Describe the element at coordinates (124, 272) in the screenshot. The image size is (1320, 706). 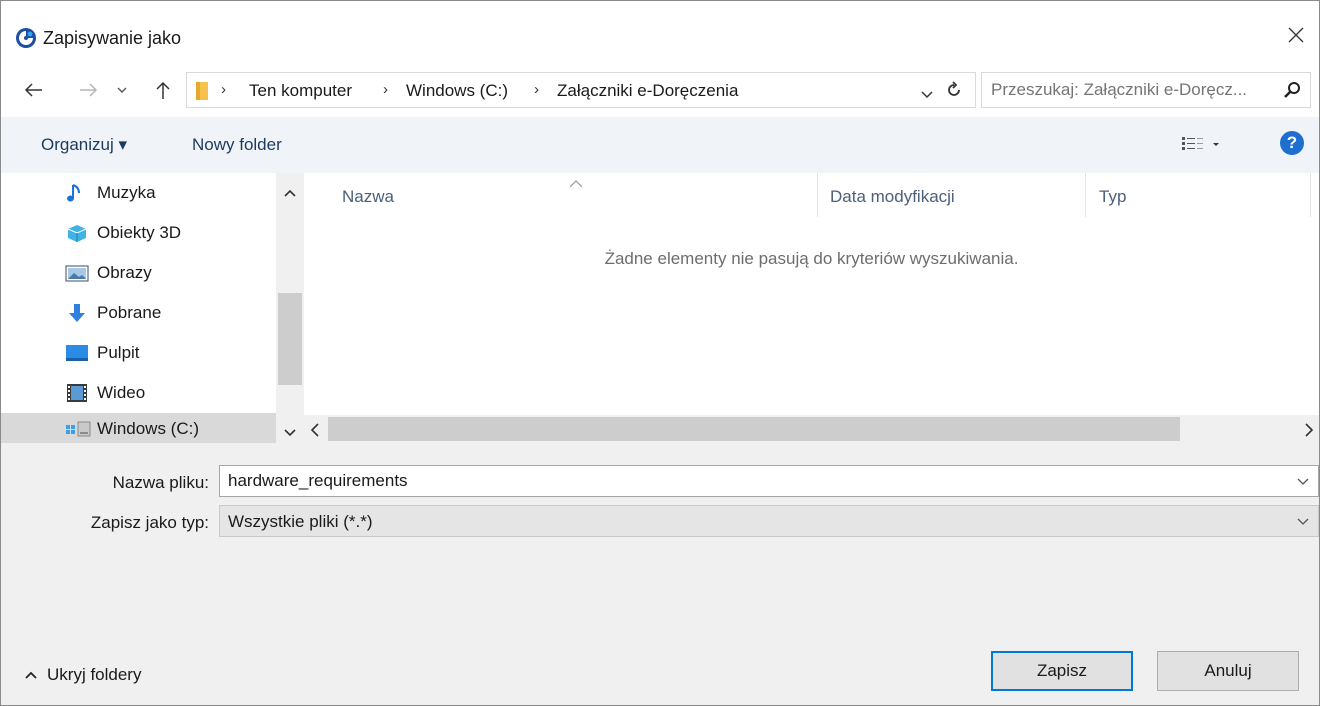
I see `sidebar-item-label: Obrazy` at that location.